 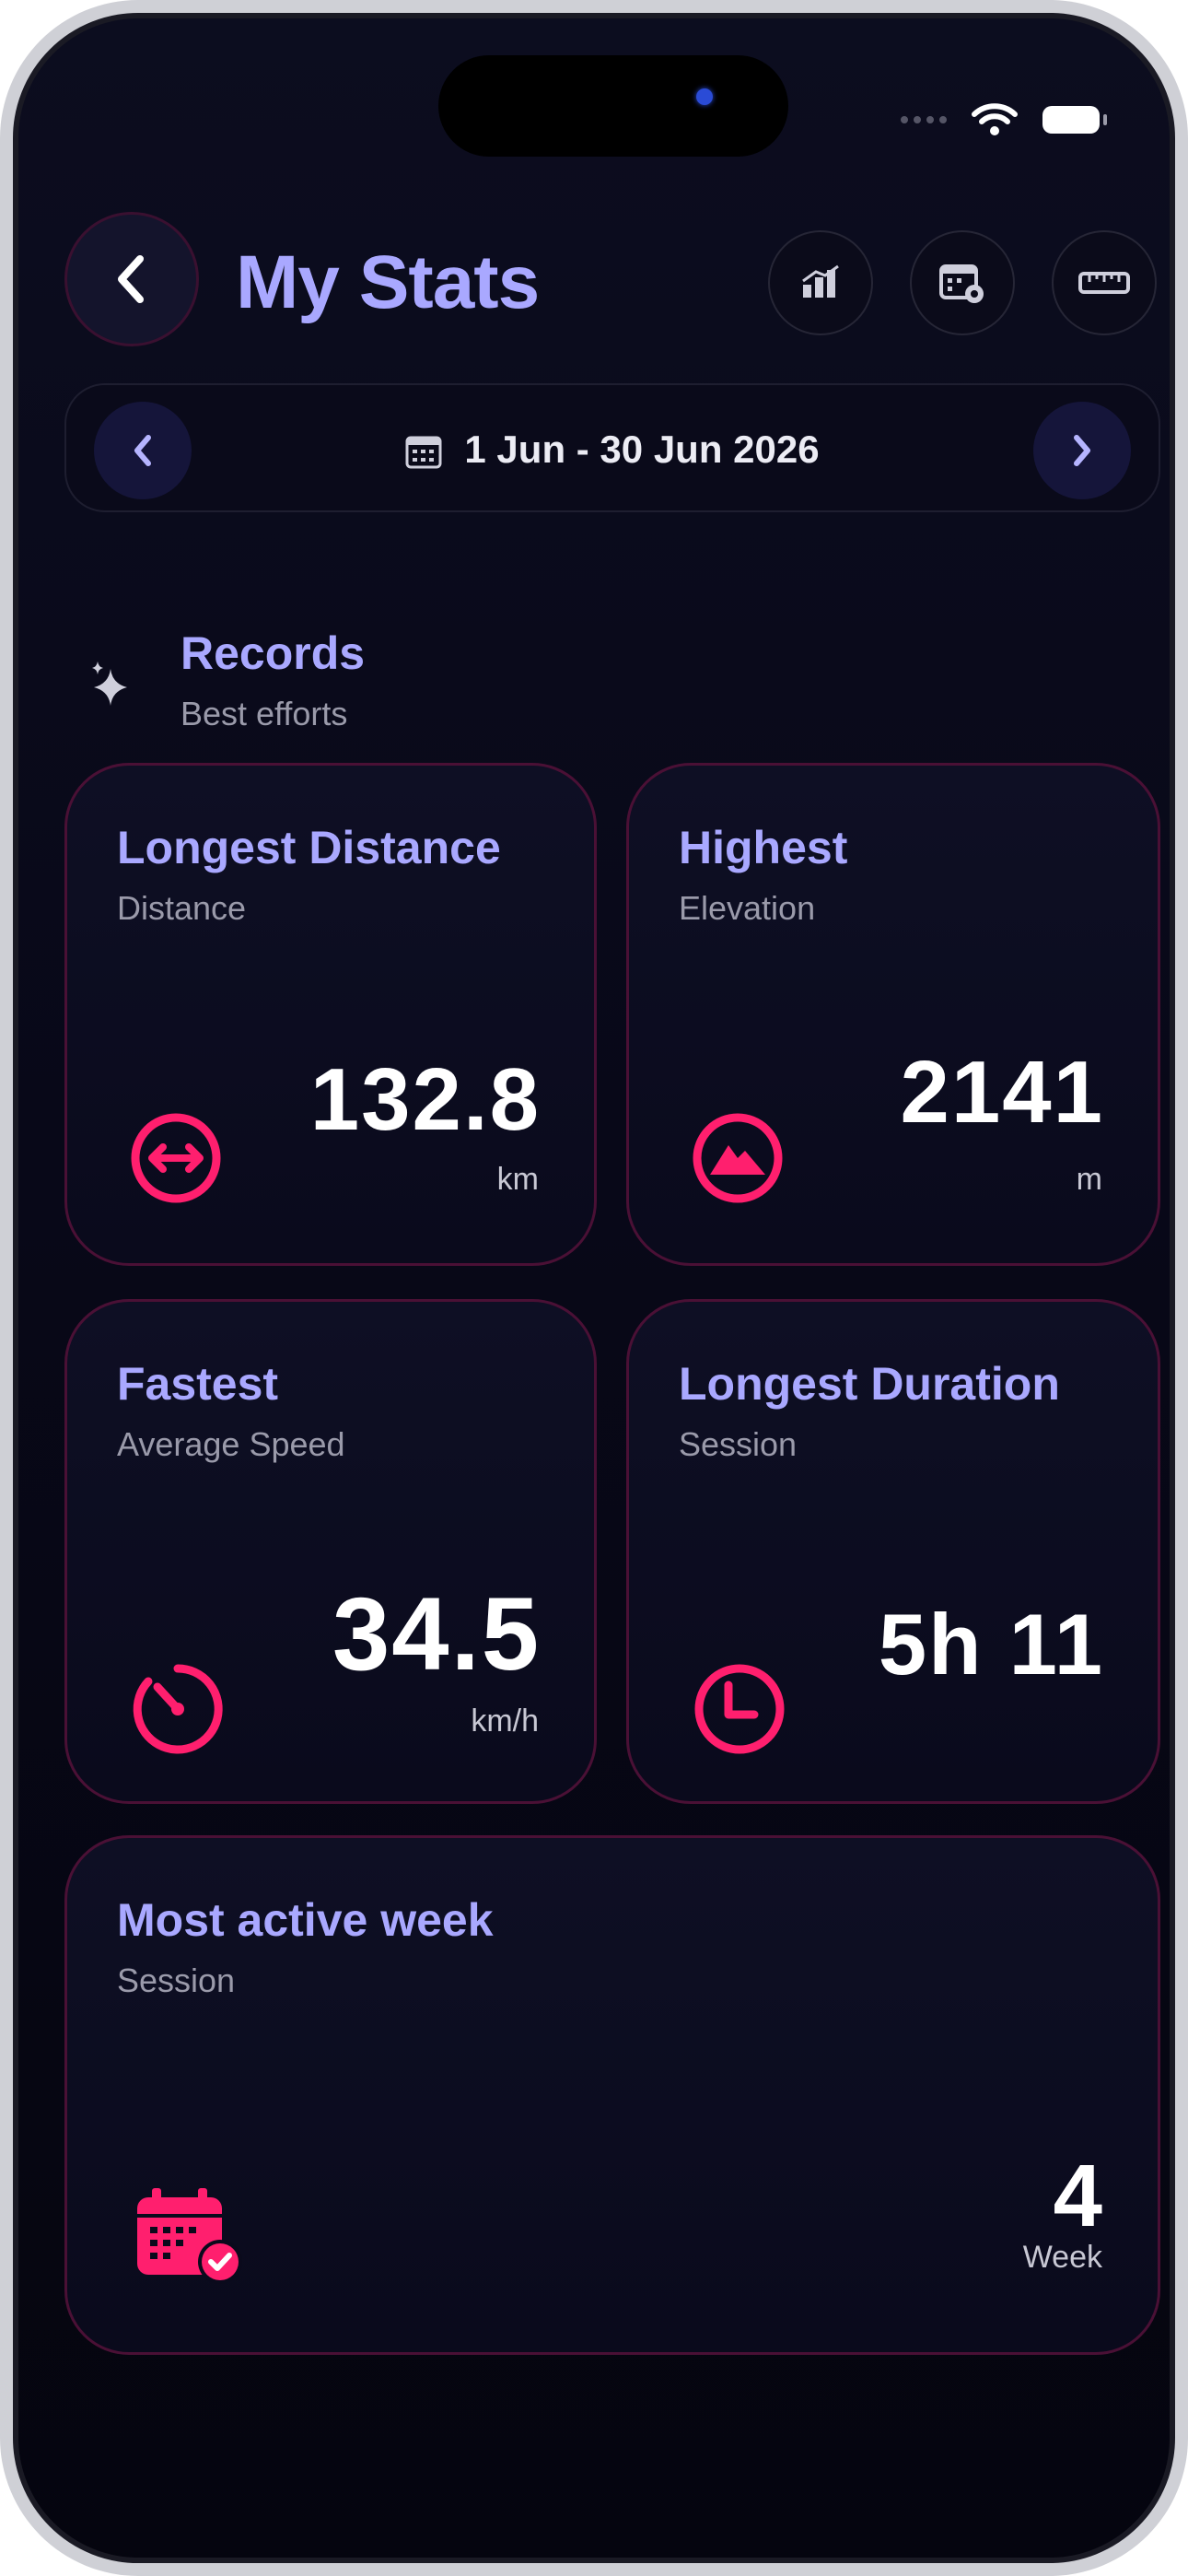 I want to click on chart-button, so click(x=821, y=282).